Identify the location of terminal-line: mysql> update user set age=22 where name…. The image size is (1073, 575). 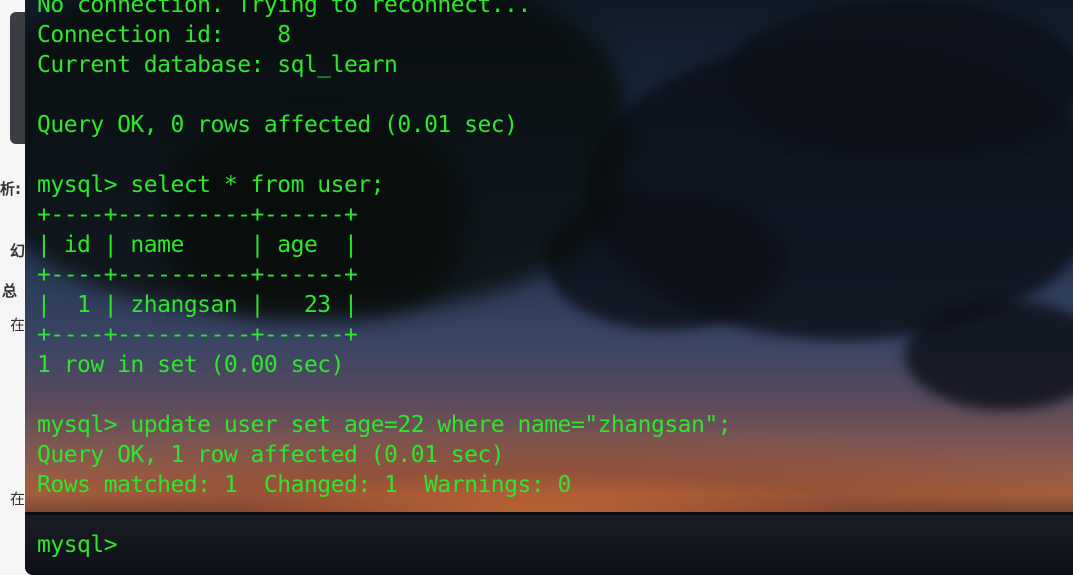
(384, 425).